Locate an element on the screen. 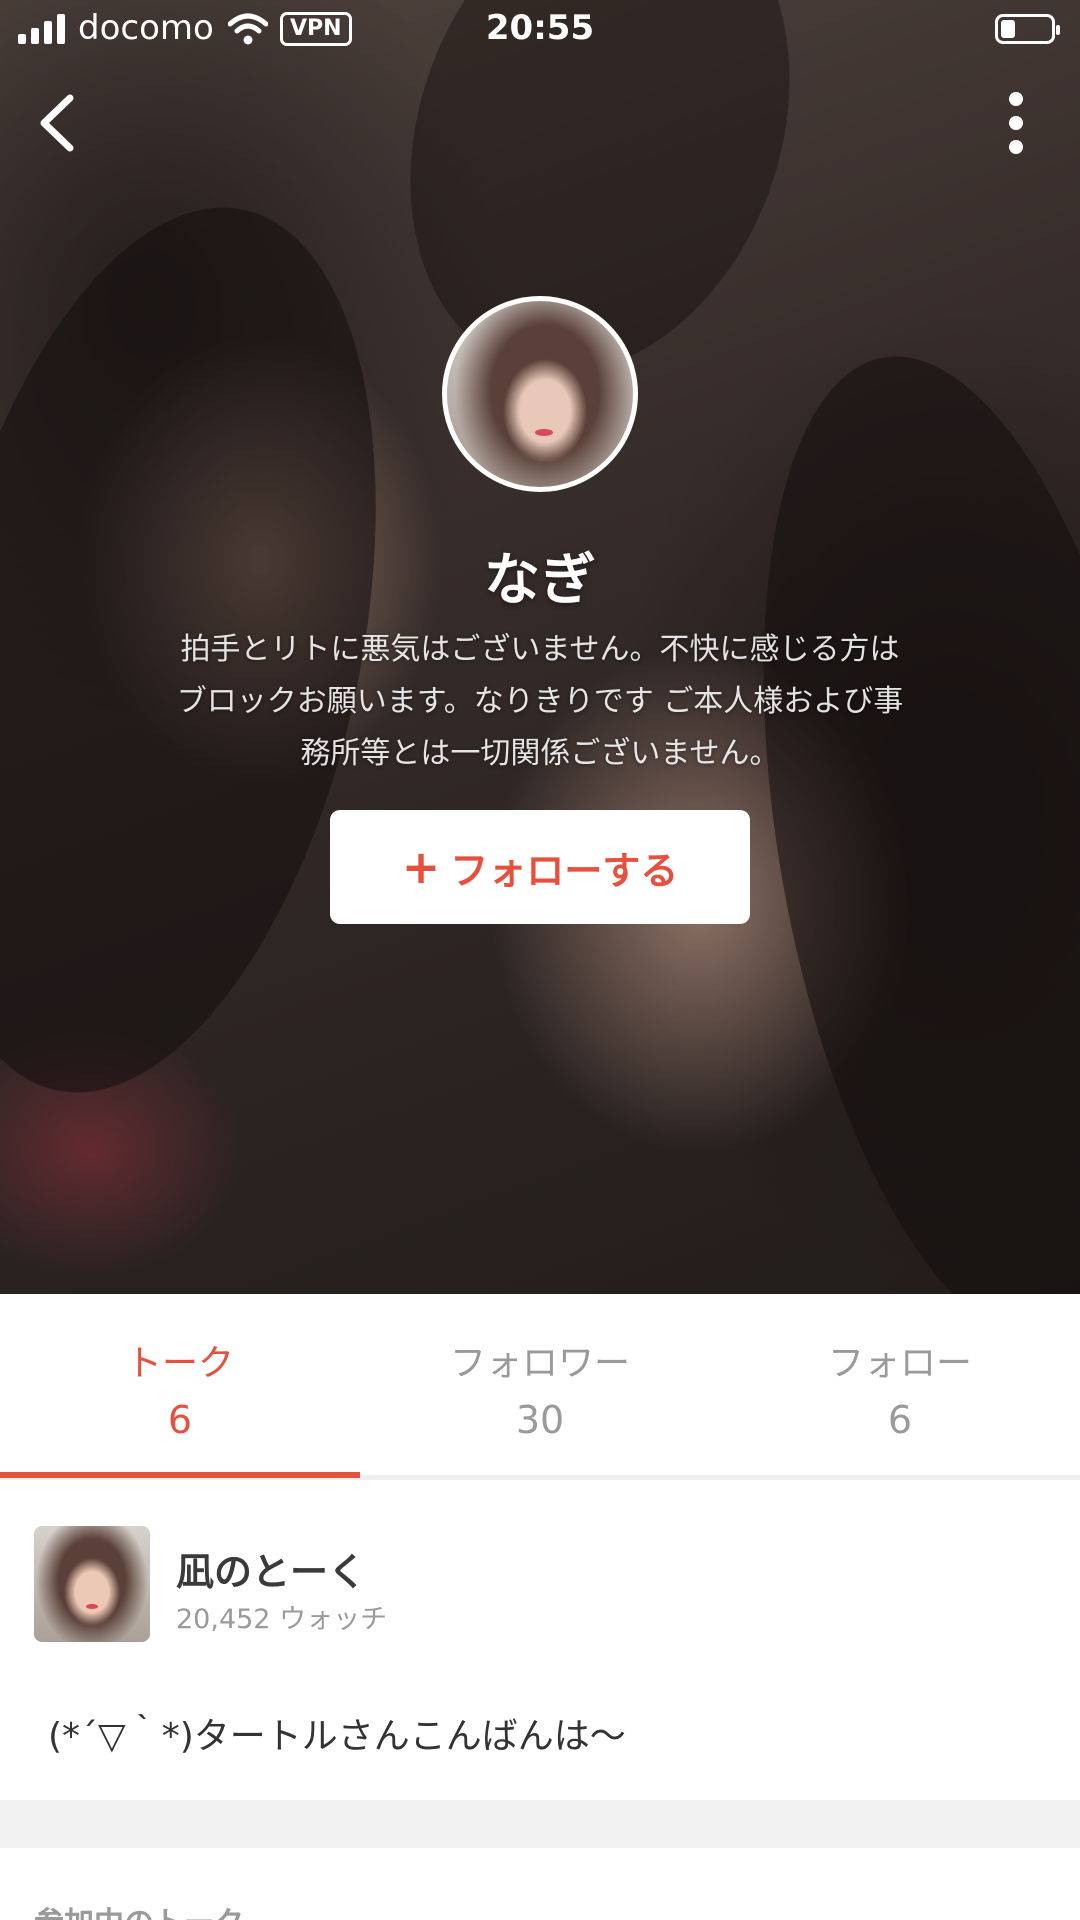 This screenshot has height=1920, width=1080. bio-line: ブロックお願います。なりきりです ご本人様および事 is located at coordinates (540, 701).